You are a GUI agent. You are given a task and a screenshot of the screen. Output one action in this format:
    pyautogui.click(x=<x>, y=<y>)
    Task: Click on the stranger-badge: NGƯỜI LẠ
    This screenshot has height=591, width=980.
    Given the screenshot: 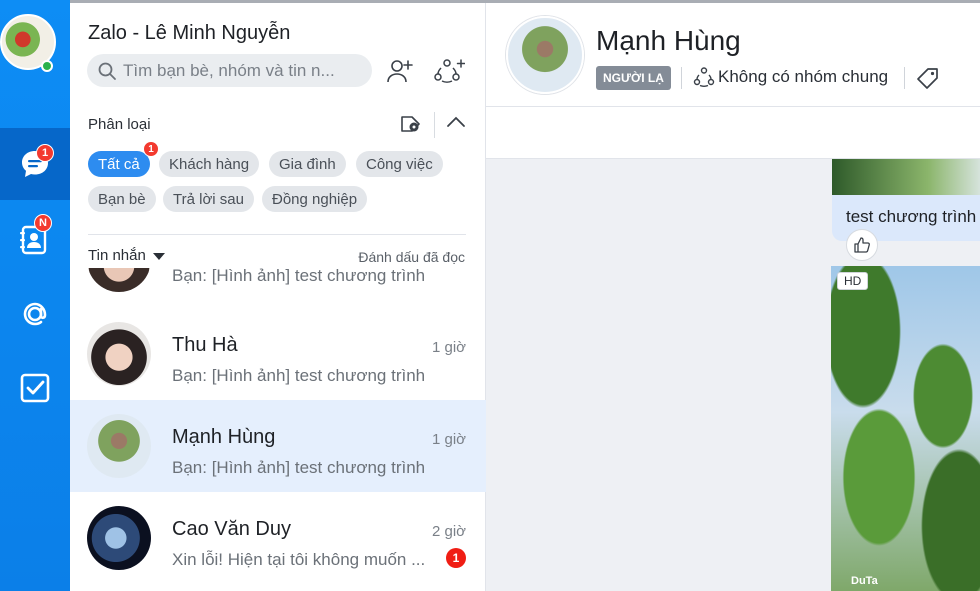 What is the action you would take?
    pyautogui.click(x=633, y=78)
    